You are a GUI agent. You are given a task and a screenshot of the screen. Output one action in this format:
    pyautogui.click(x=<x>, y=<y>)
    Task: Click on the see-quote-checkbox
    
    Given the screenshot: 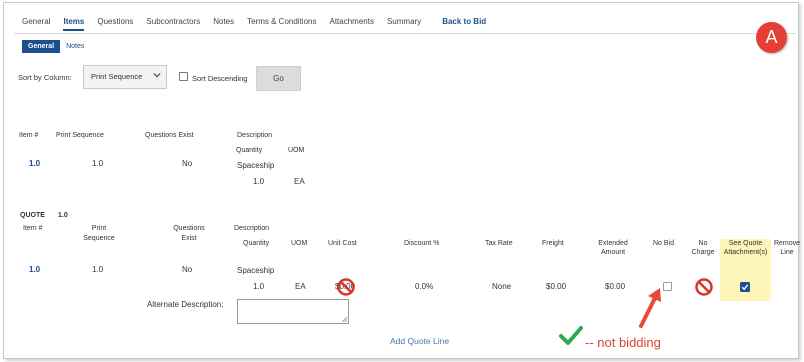 What is the action you would take?
    pyautogui.click(x=745, y=287)
    